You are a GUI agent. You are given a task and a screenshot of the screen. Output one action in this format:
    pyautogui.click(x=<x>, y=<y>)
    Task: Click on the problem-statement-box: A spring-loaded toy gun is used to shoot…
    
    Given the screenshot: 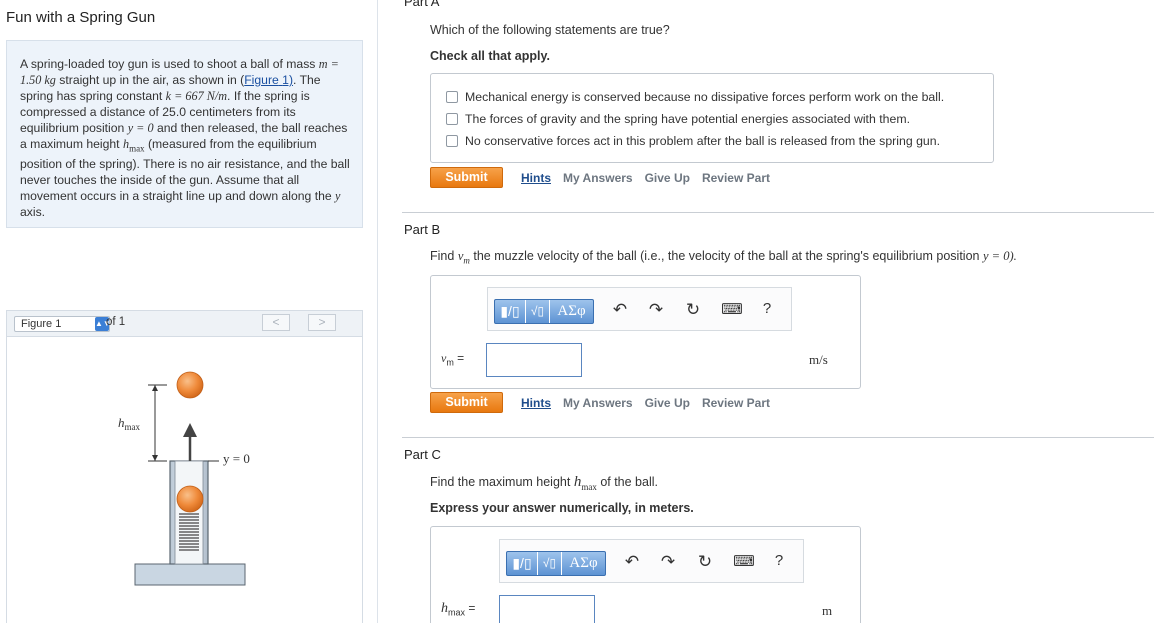 What is the action you would take?
    pyautogui.click(x=184, y=134)
    